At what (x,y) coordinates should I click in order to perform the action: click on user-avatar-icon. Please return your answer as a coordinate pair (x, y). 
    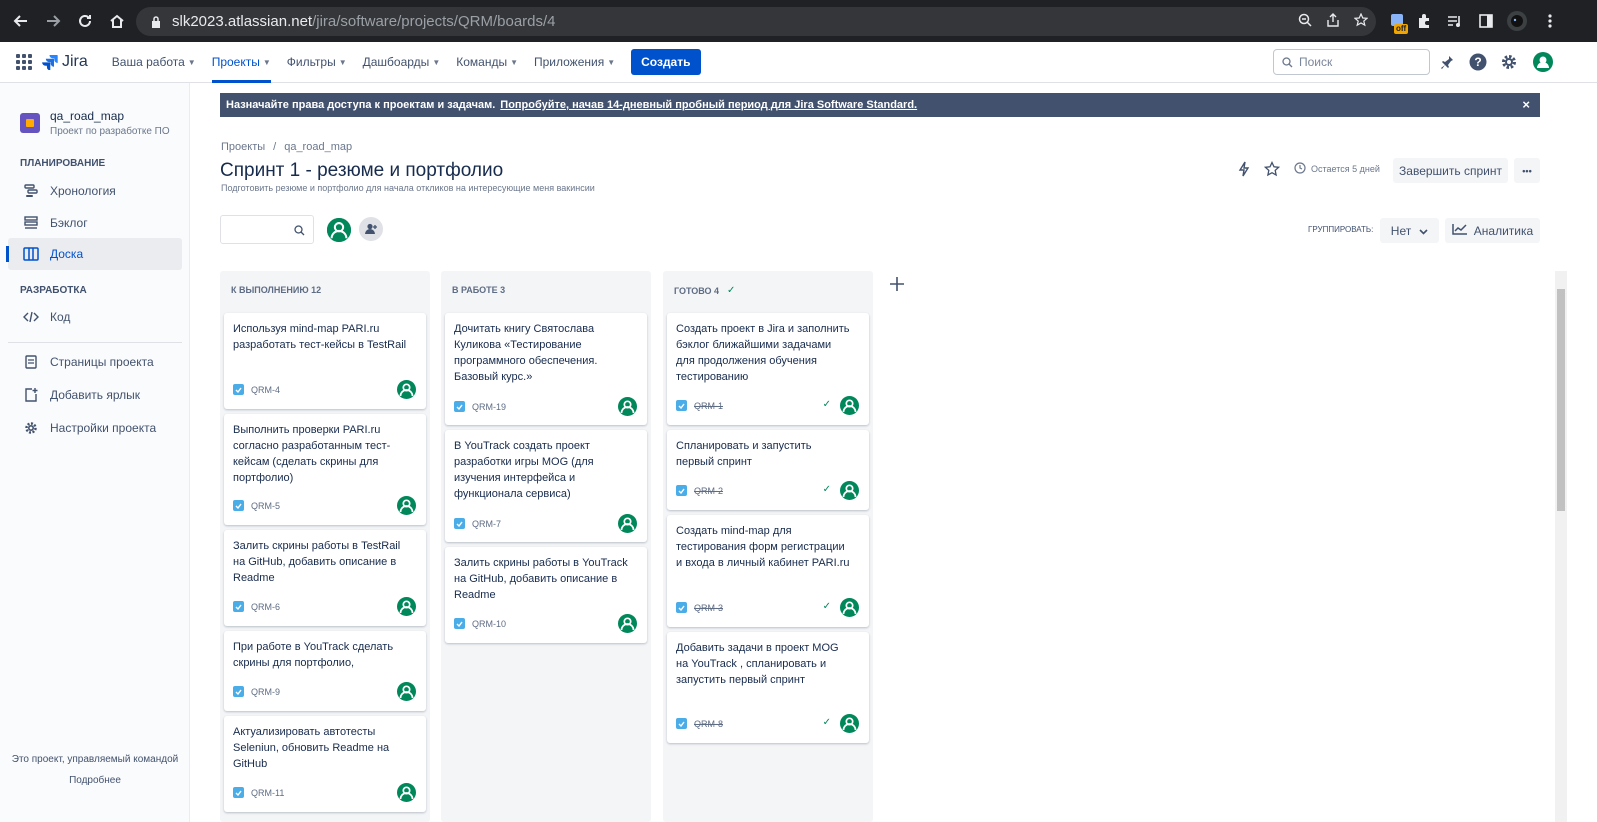
    Looking at the image, I should click on (1543, 62).